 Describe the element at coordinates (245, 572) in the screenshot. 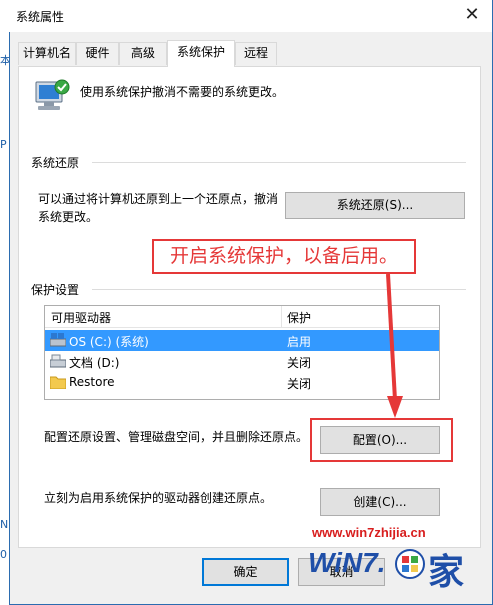

I see `ok-button: 确定` at that location.